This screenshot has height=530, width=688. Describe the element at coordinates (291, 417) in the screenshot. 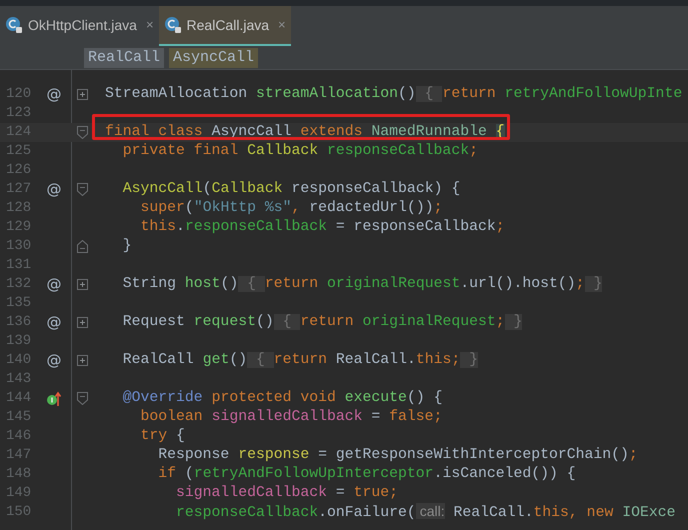

I see `code-line: boolean signalledCallback = false;` at that location.